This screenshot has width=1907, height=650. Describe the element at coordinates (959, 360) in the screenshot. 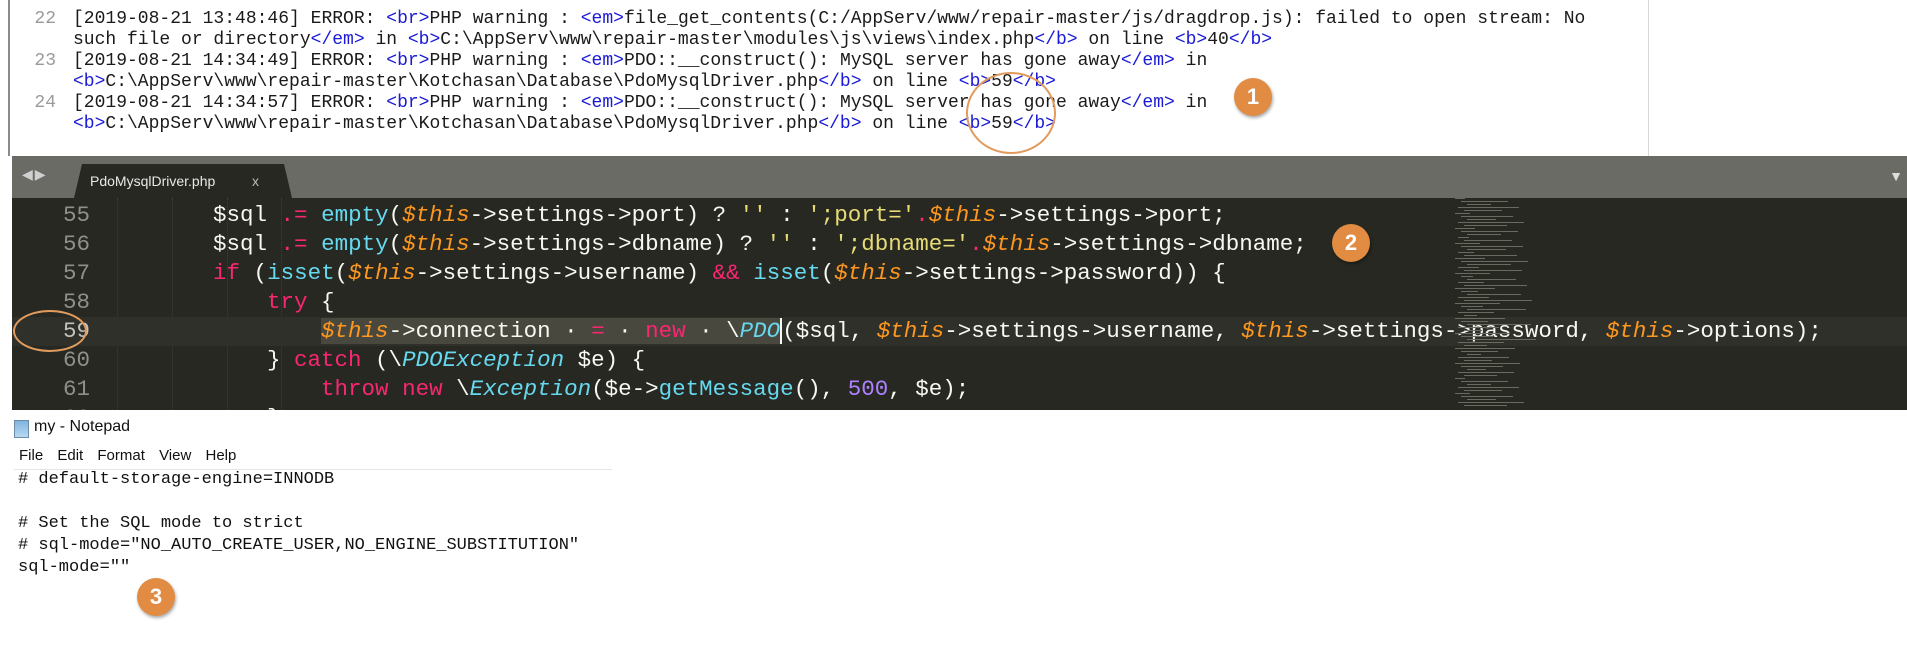

I see `code-line: 60 } catch (\PDOException $e) {` at that location.